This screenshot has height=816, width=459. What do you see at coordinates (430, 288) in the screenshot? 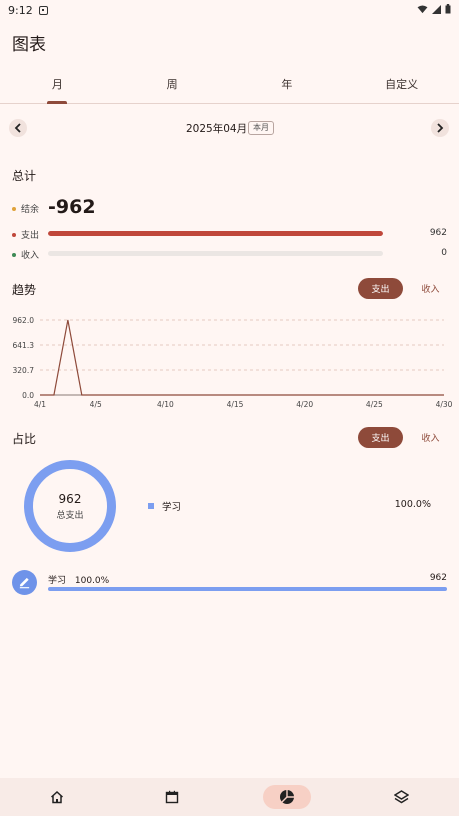
I see `trend-income-toggle: 收入` at bounding box center [430, 288].